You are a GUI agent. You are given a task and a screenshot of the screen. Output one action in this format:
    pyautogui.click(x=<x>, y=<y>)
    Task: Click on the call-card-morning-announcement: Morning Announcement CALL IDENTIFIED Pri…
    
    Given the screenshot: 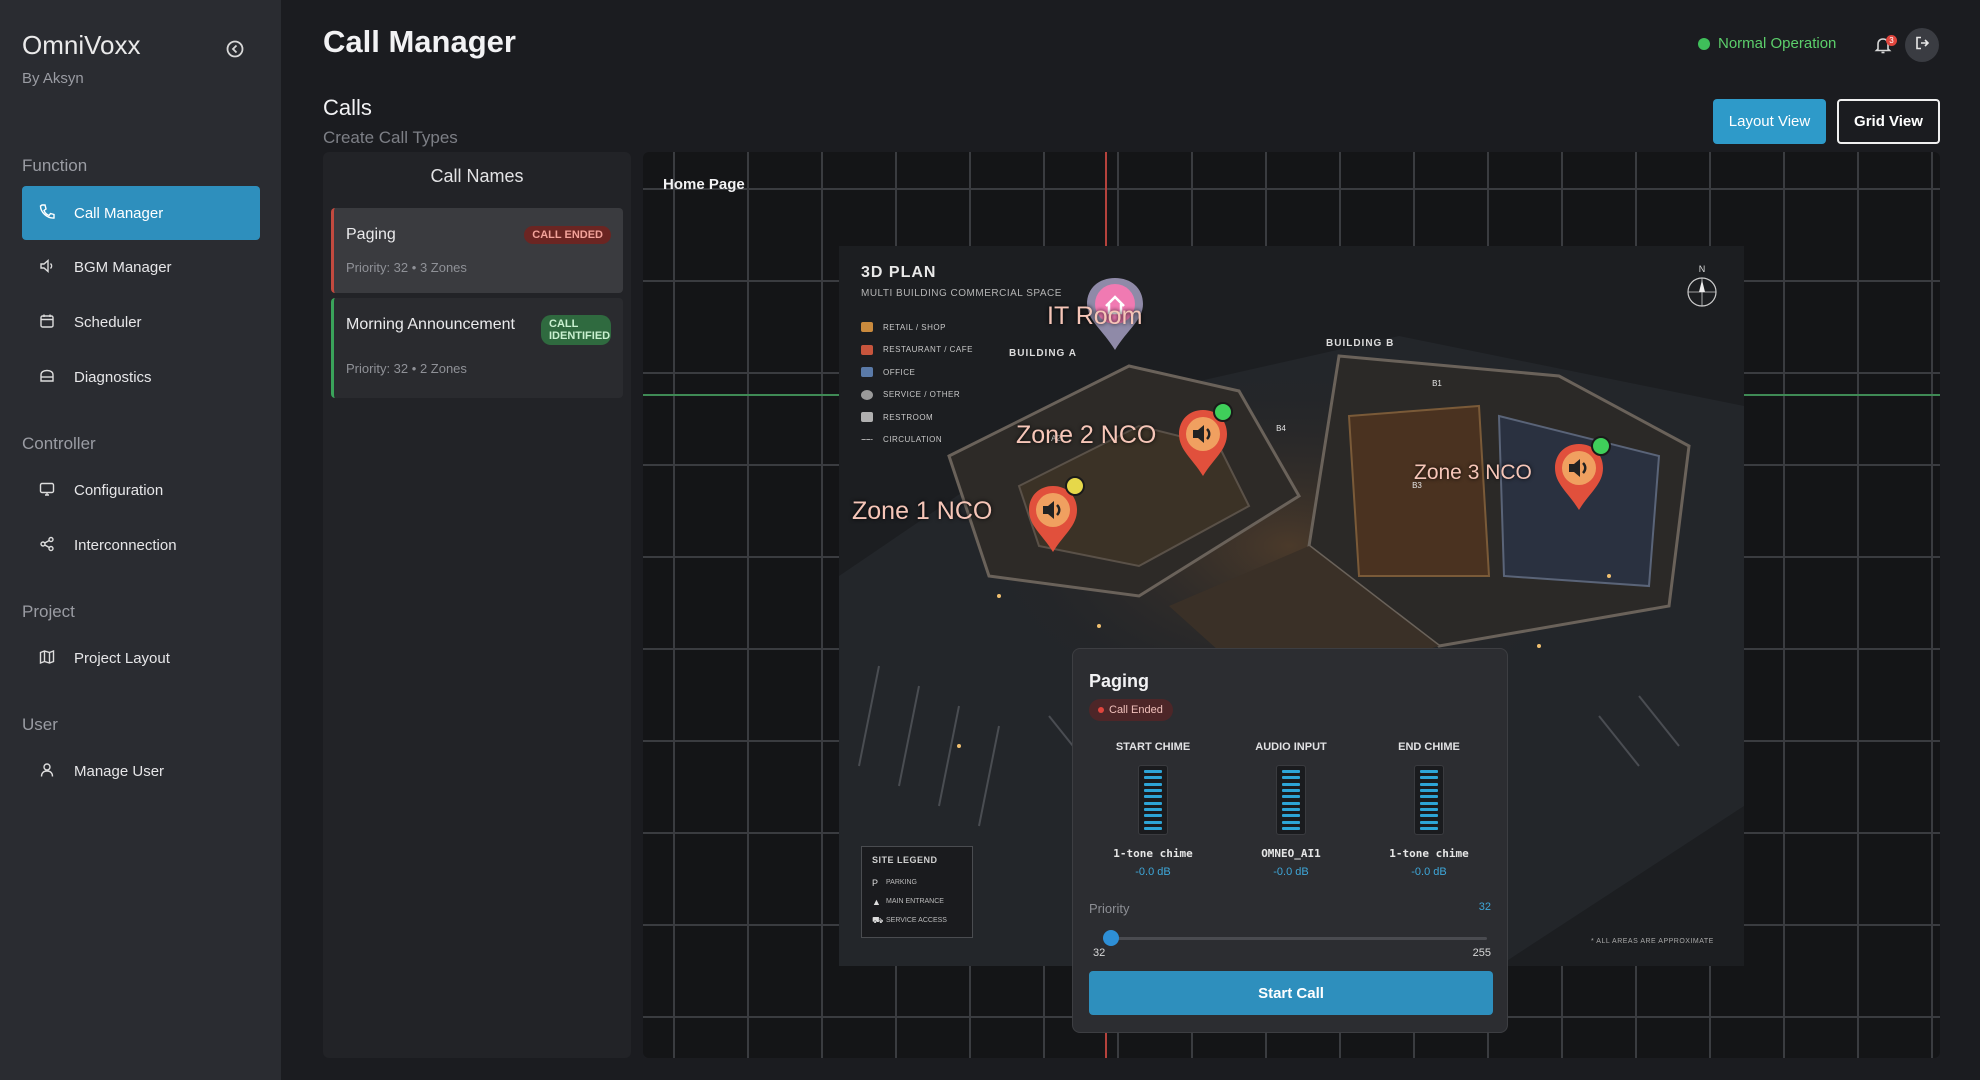 What is the action you would take?
    pyautogui.click(x=477, y=348)
    